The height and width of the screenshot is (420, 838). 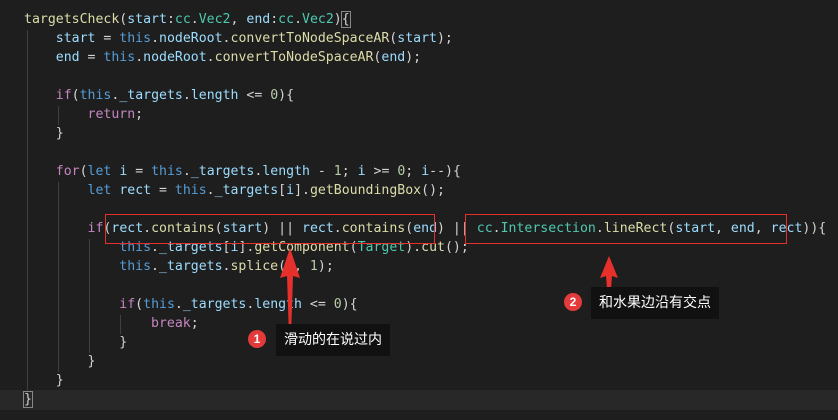 What do you see at coordinates (381, 171) in the screenshot?
I see `operator: >=` at bounding box center [381, 171].